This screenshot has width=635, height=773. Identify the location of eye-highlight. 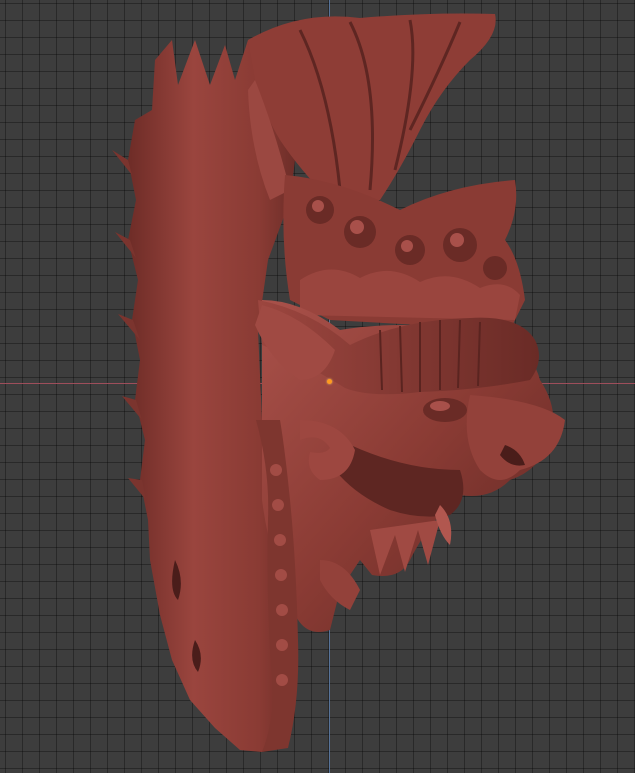
(440, 406).